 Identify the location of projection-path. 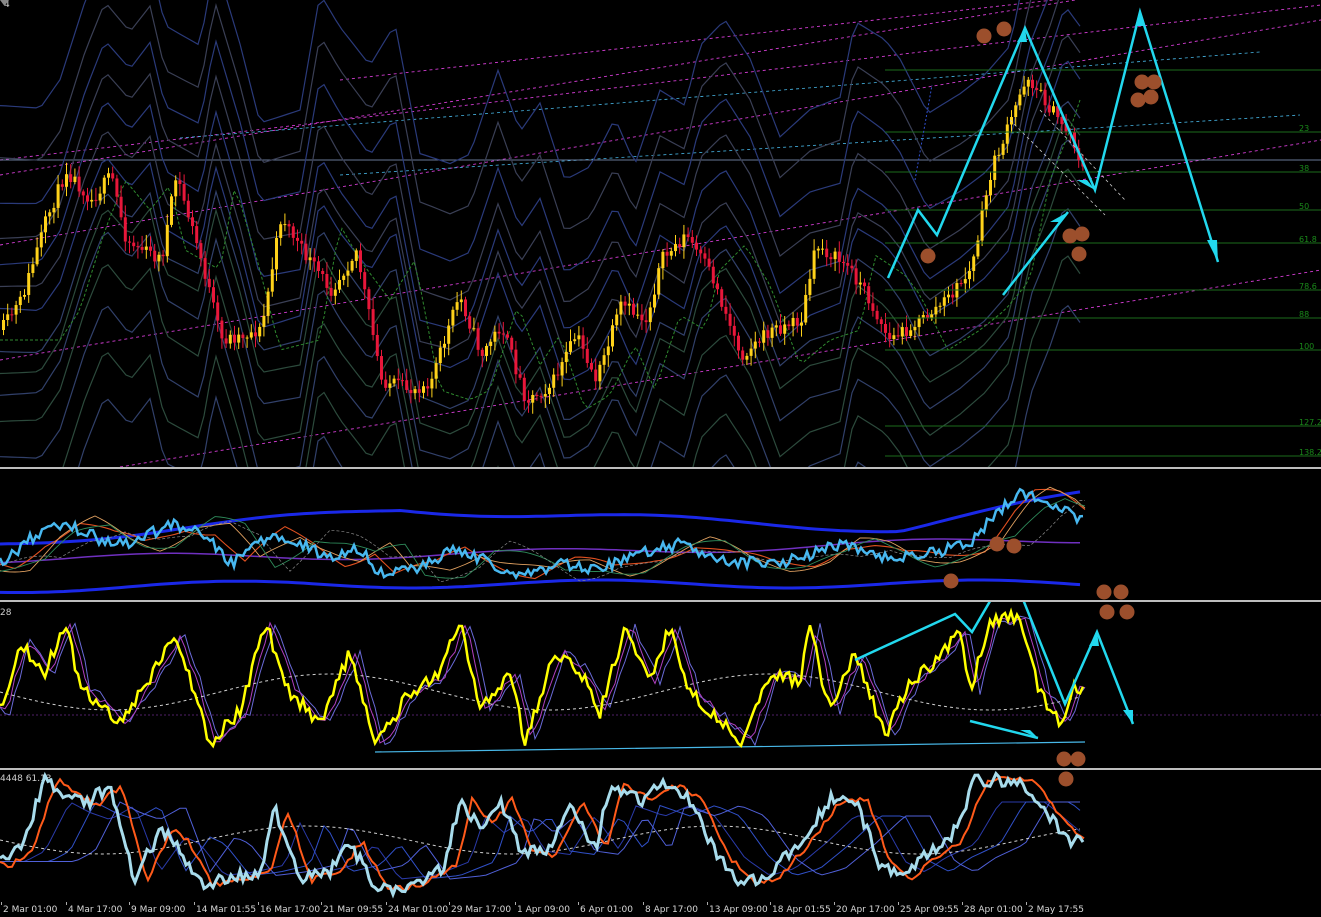
(1004, 729).